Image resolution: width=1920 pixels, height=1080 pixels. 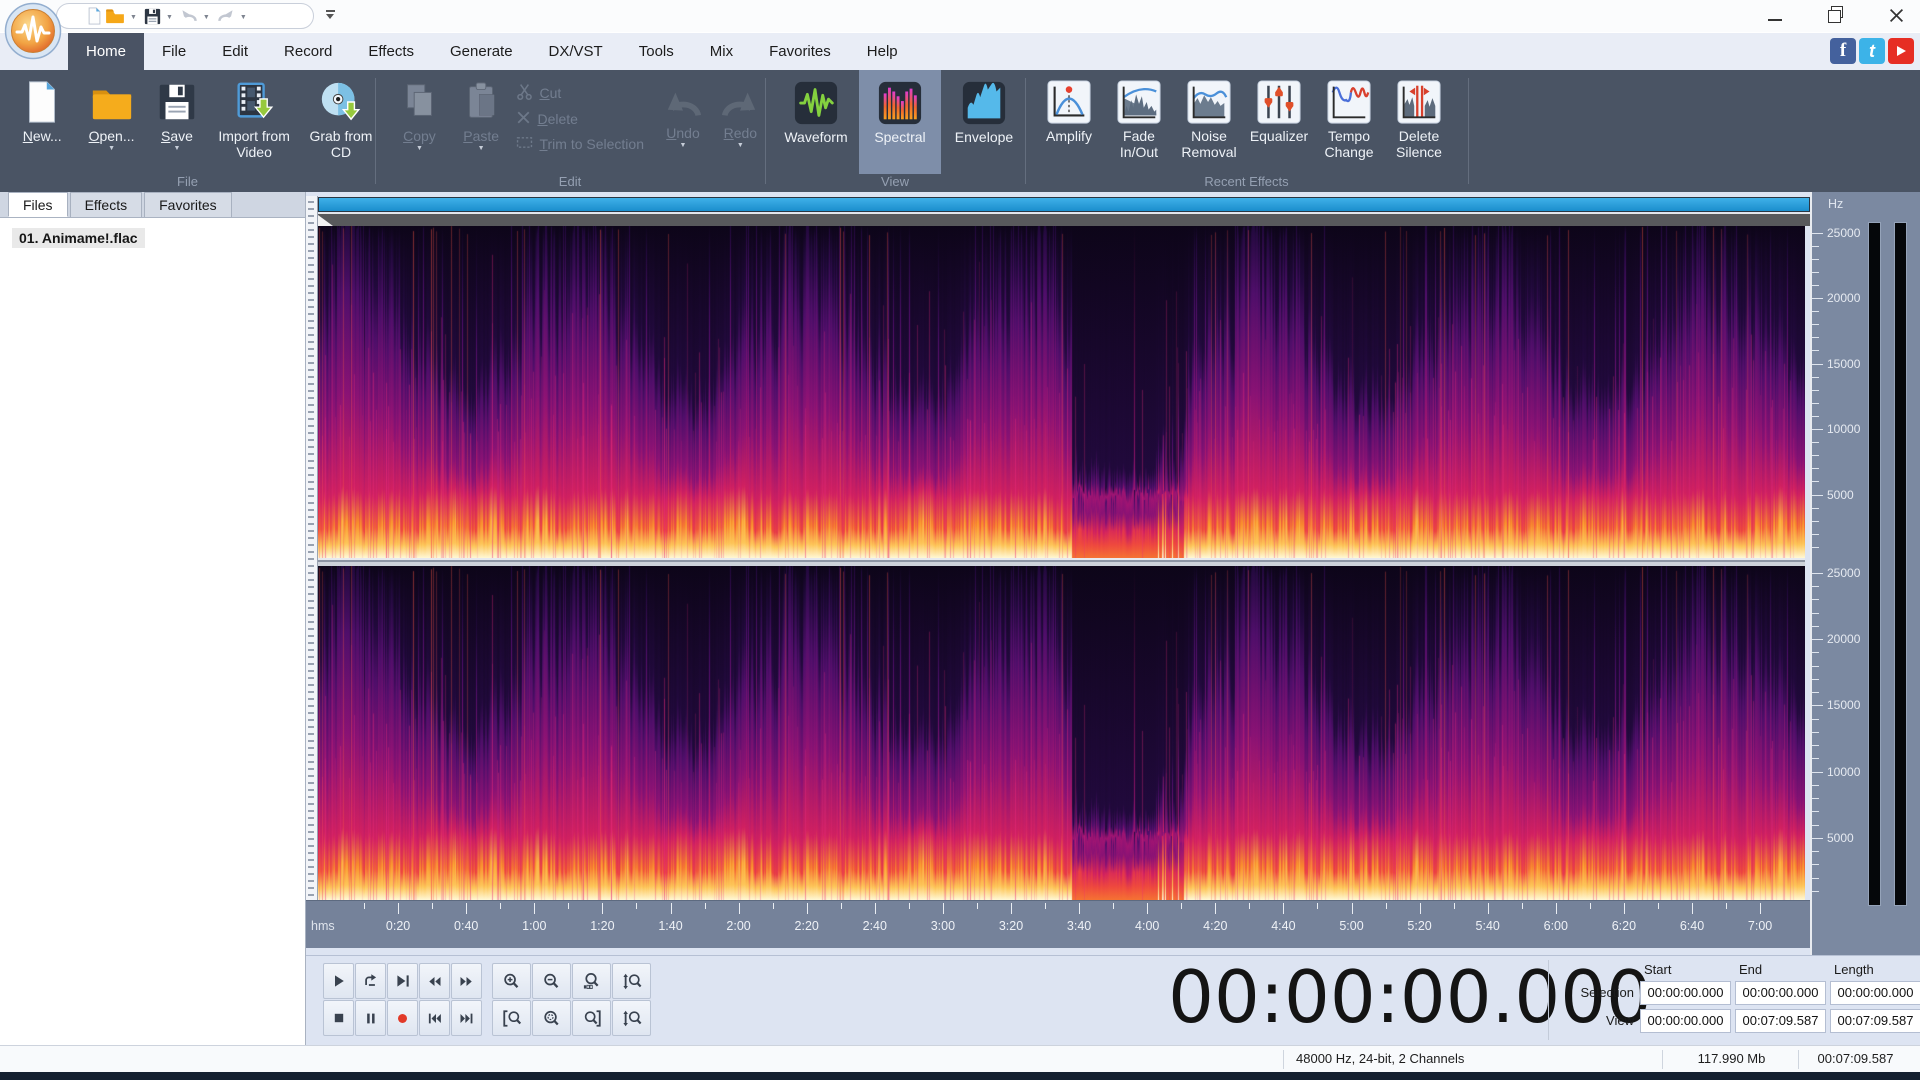 I want to click on menu-tab-favorites: Favorites, so click(x=800, y=52).